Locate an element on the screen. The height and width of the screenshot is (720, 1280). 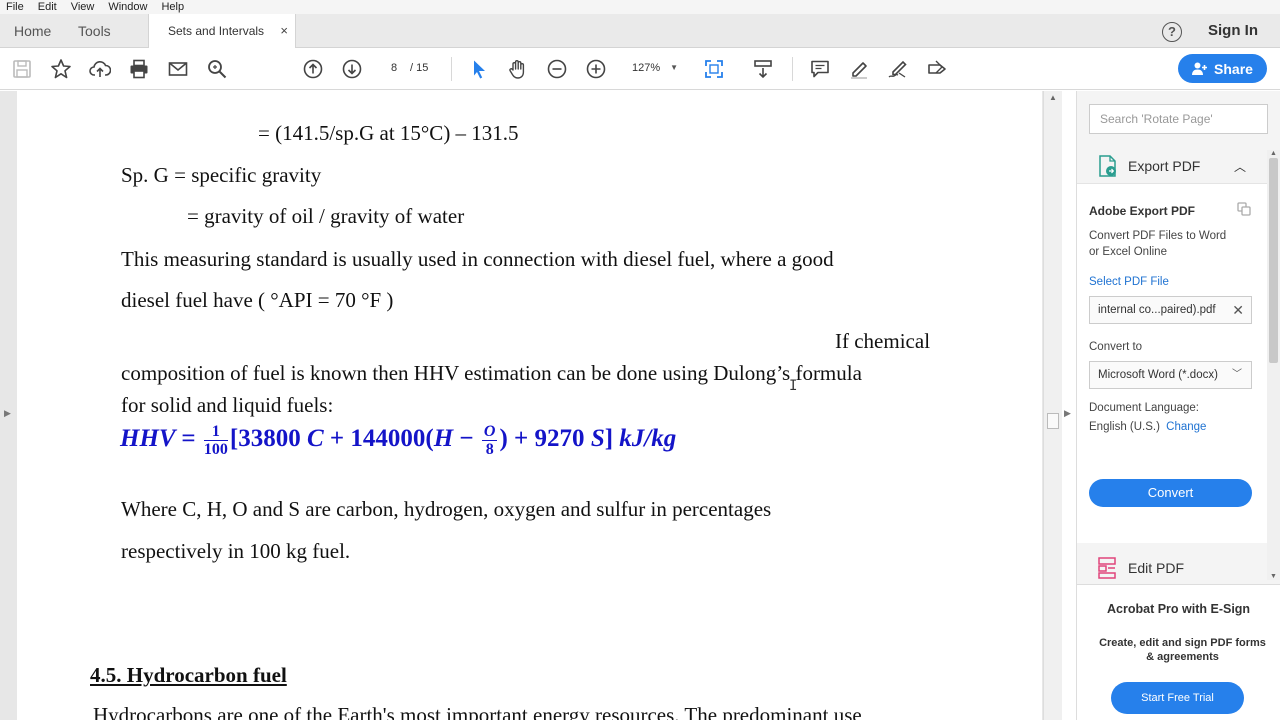
start-free-trial-button: Start Free Trial is located at coordinates (1177, 698).